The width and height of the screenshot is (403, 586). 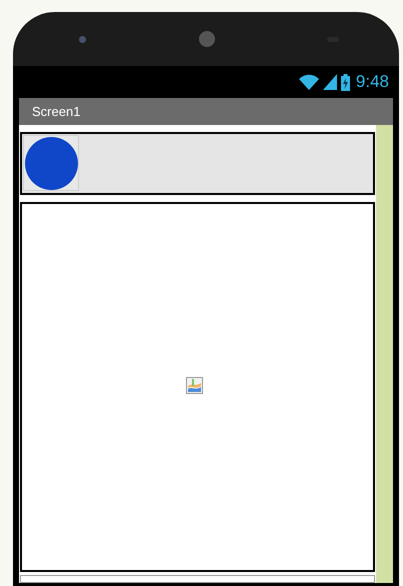 I want to click on wifi-icon, so click(x=308, y=82).